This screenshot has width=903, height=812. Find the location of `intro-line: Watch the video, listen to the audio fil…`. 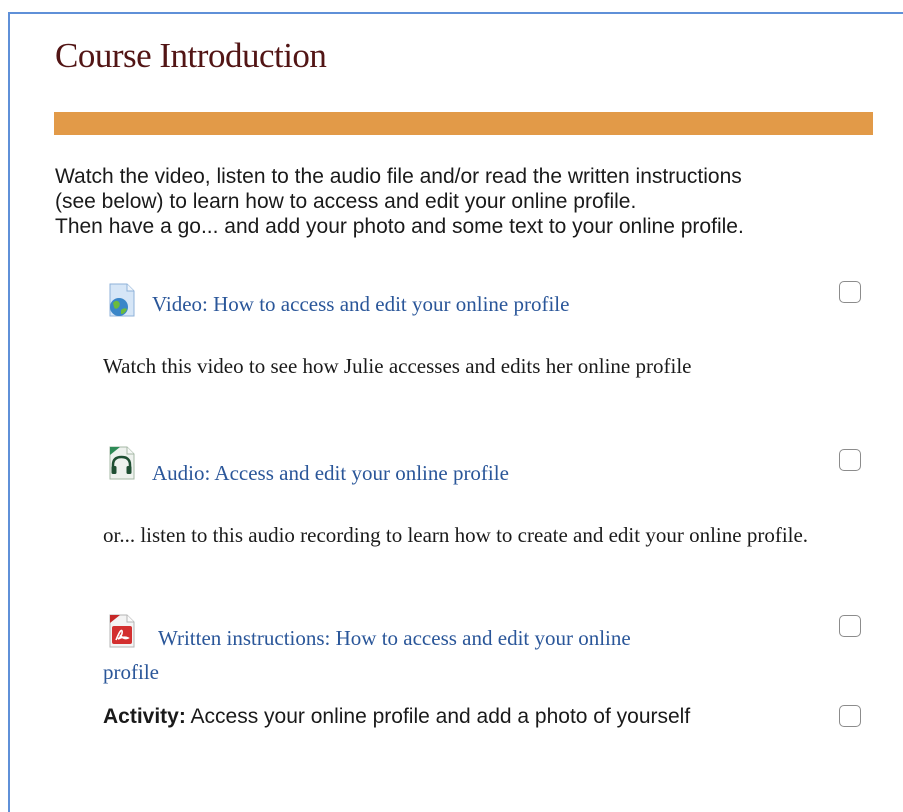

intro-line: Watch the video, listen to the audio fil… is located at coordinates (398, 176).